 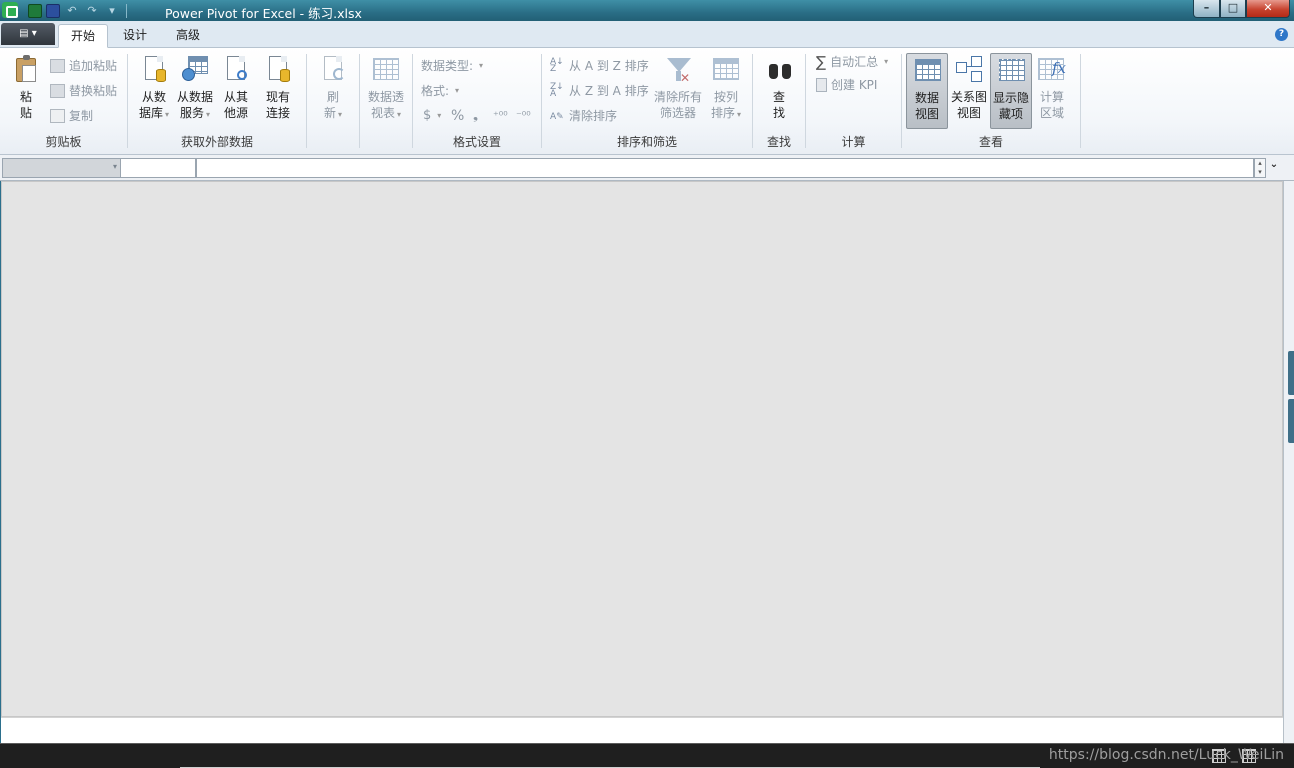 I want to click on name-box: ▾, so click(x=61, y=168).